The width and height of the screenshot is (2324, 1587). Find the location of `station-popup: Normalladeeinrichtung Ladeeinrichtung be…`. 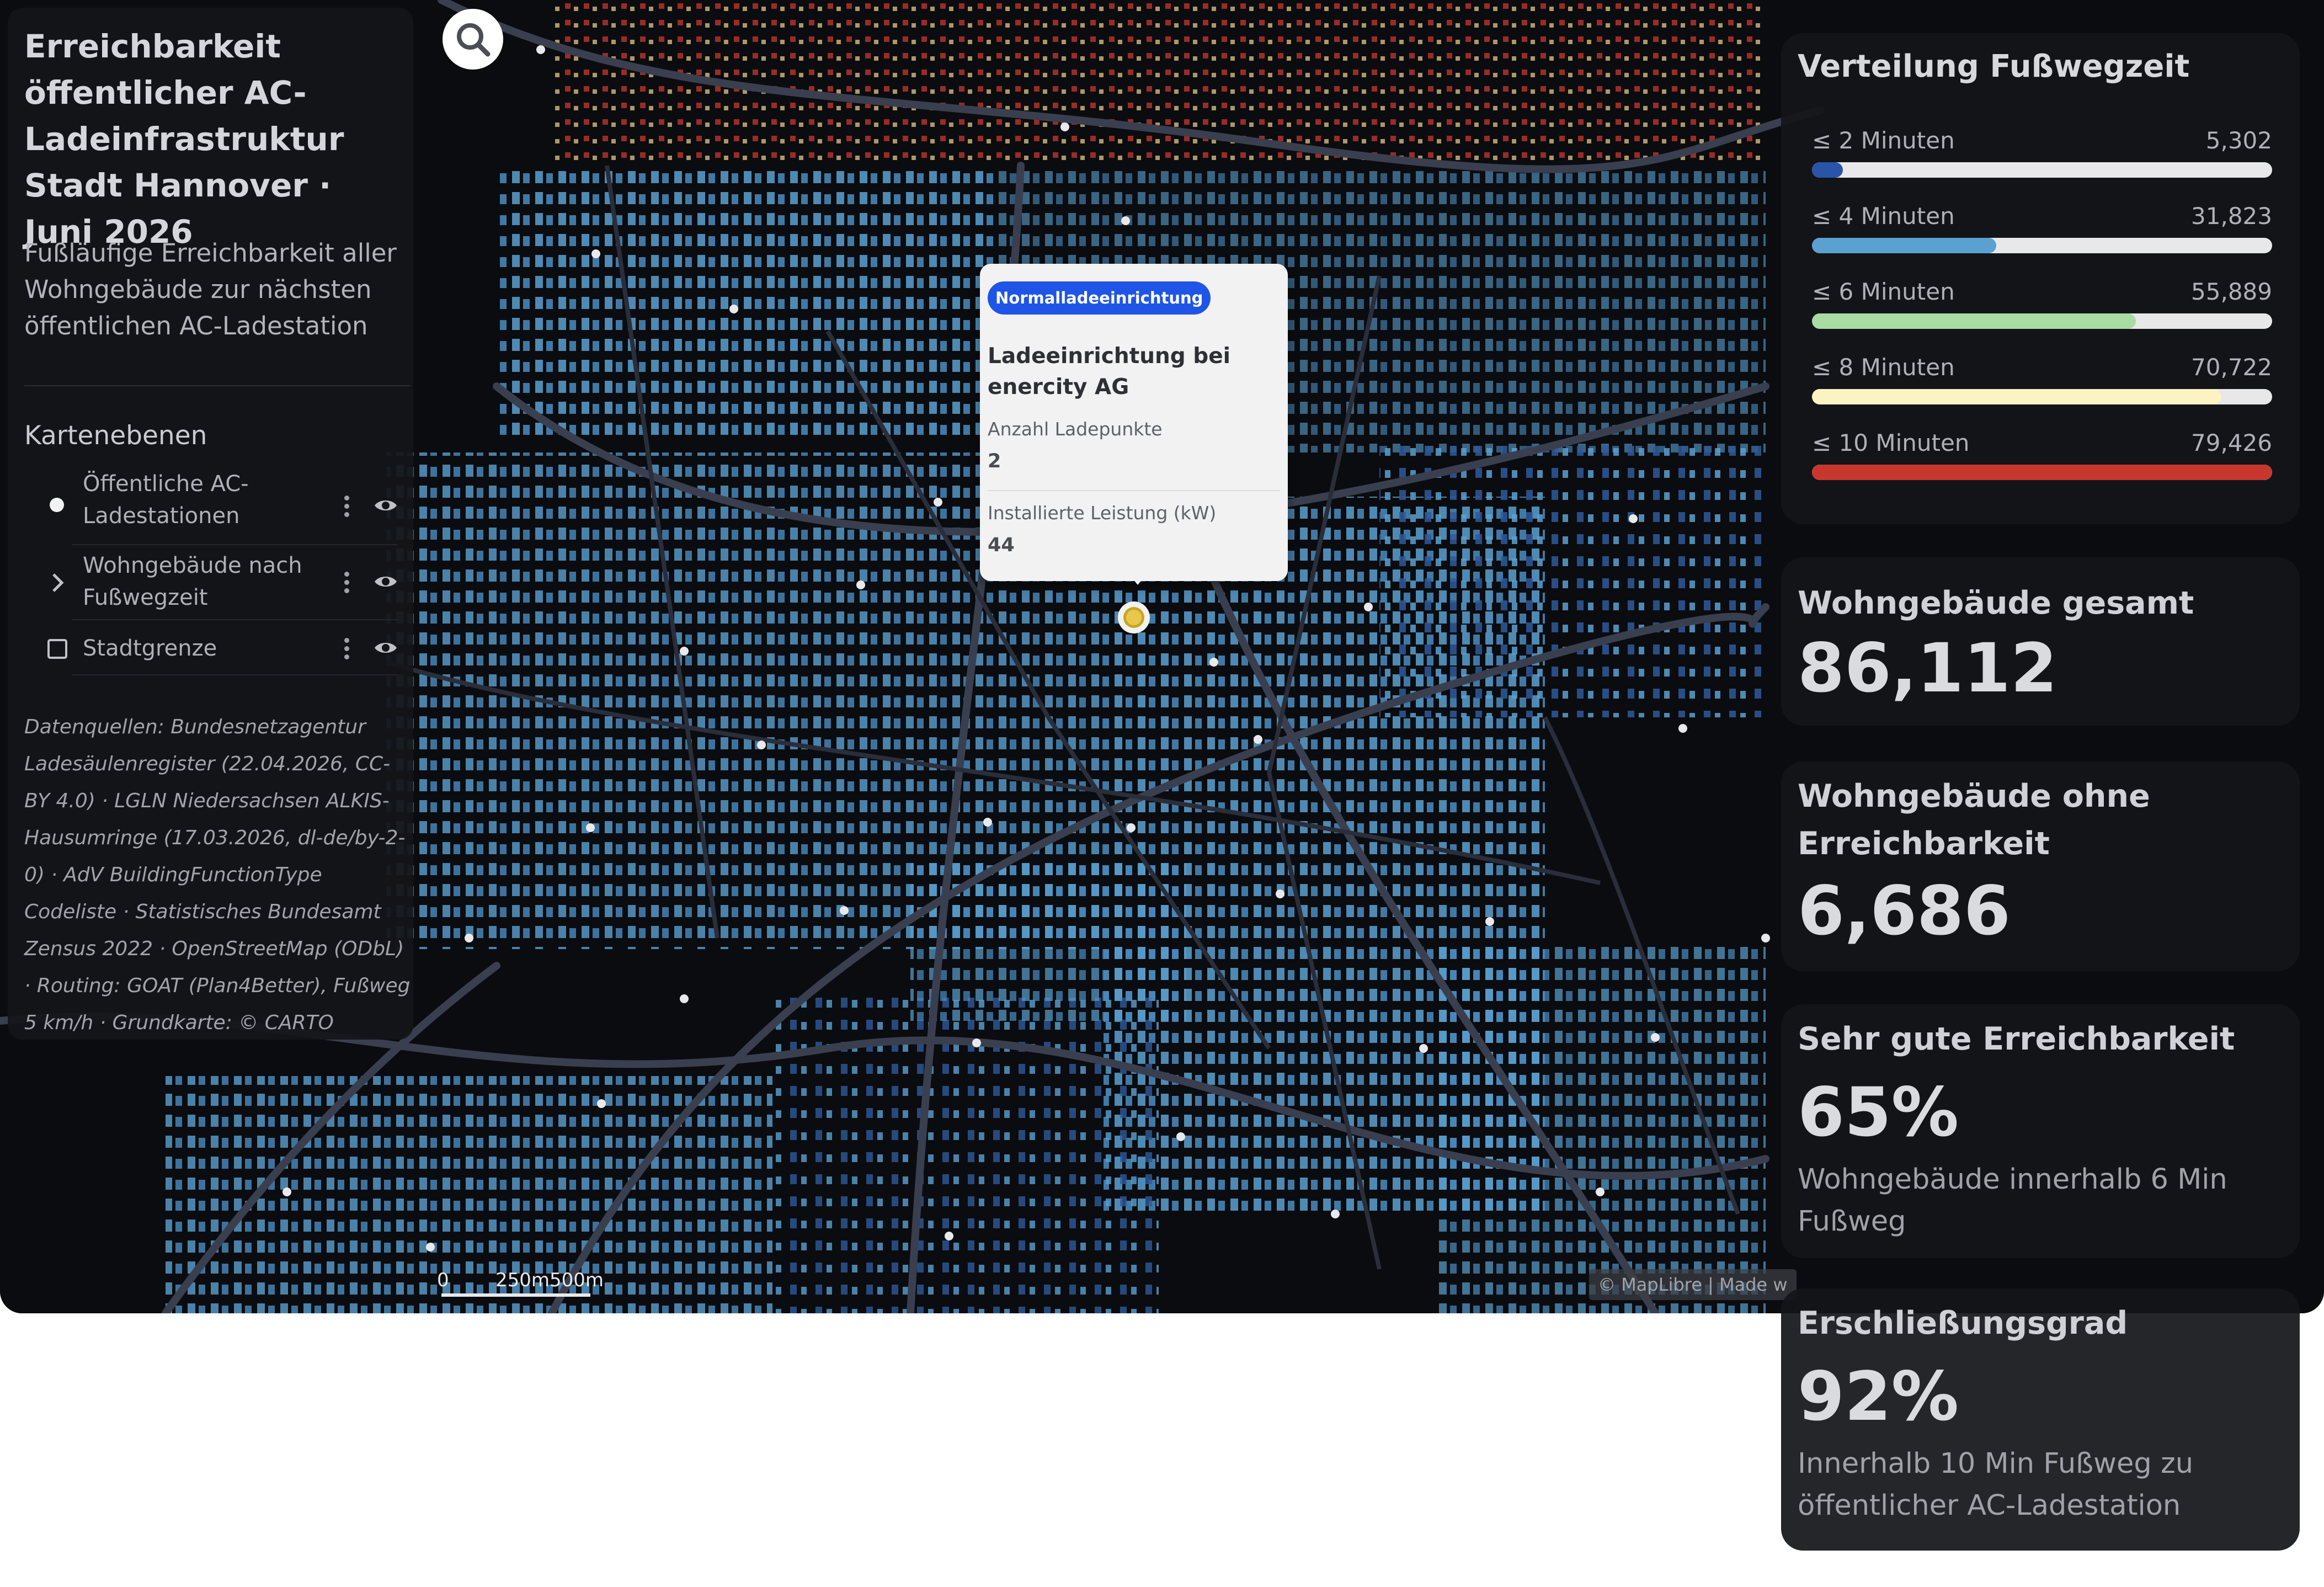

station-popup: Normalladeeinrichtung Ladeeinrichtung be… is located at coordinates (1134, 424).